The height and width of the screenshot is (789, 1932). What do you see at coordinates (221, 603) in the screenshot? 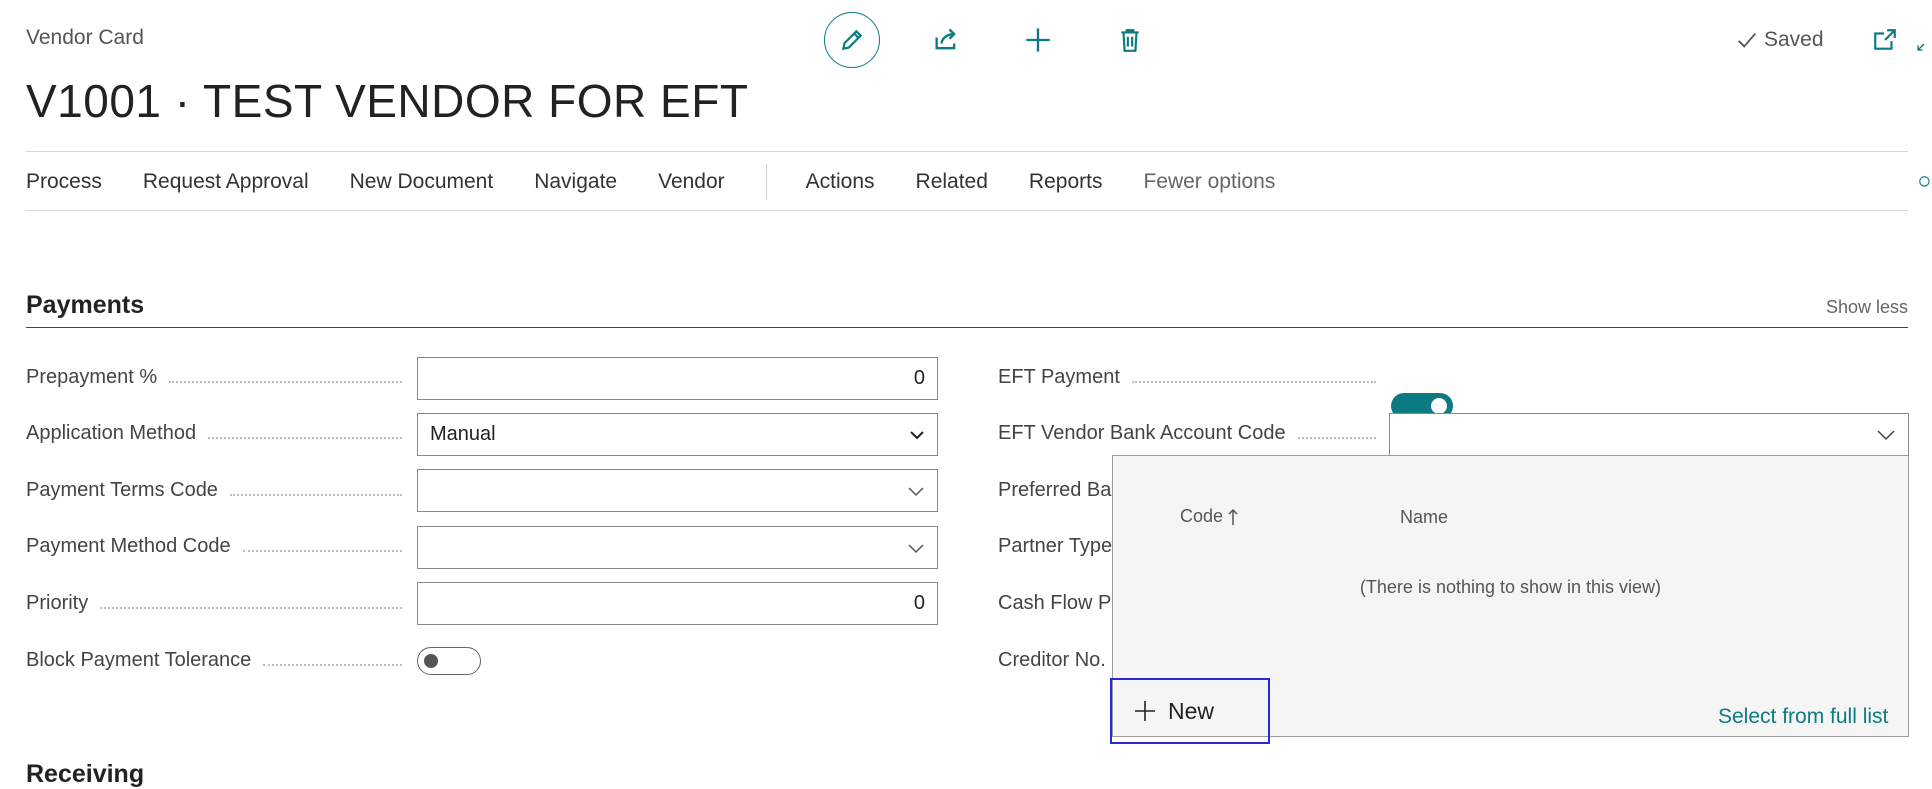
I see `label-priority: Priority` at bounding box center [221, 603].